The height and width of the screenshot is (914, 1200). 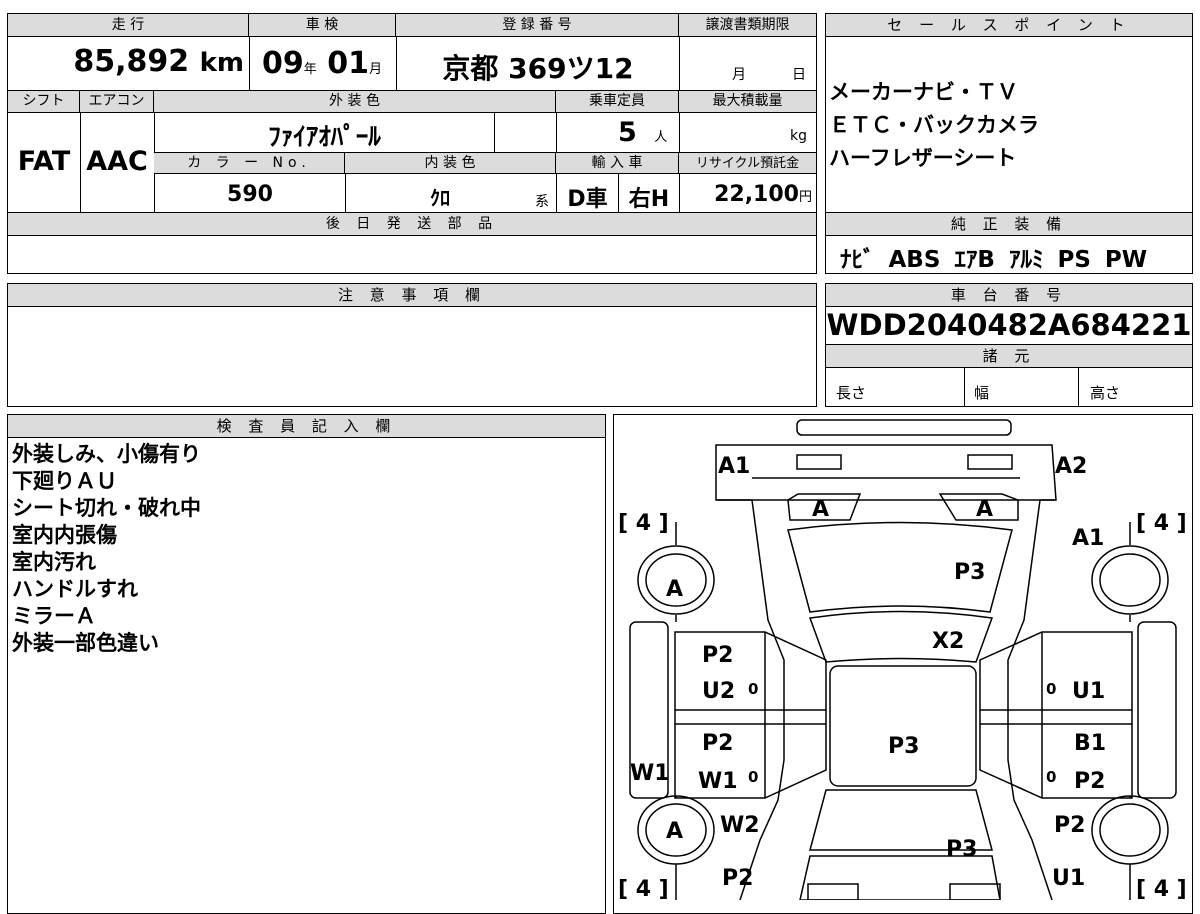 I want to click on registration-number: 京都 369ツ12, so click(x=538, y=68).